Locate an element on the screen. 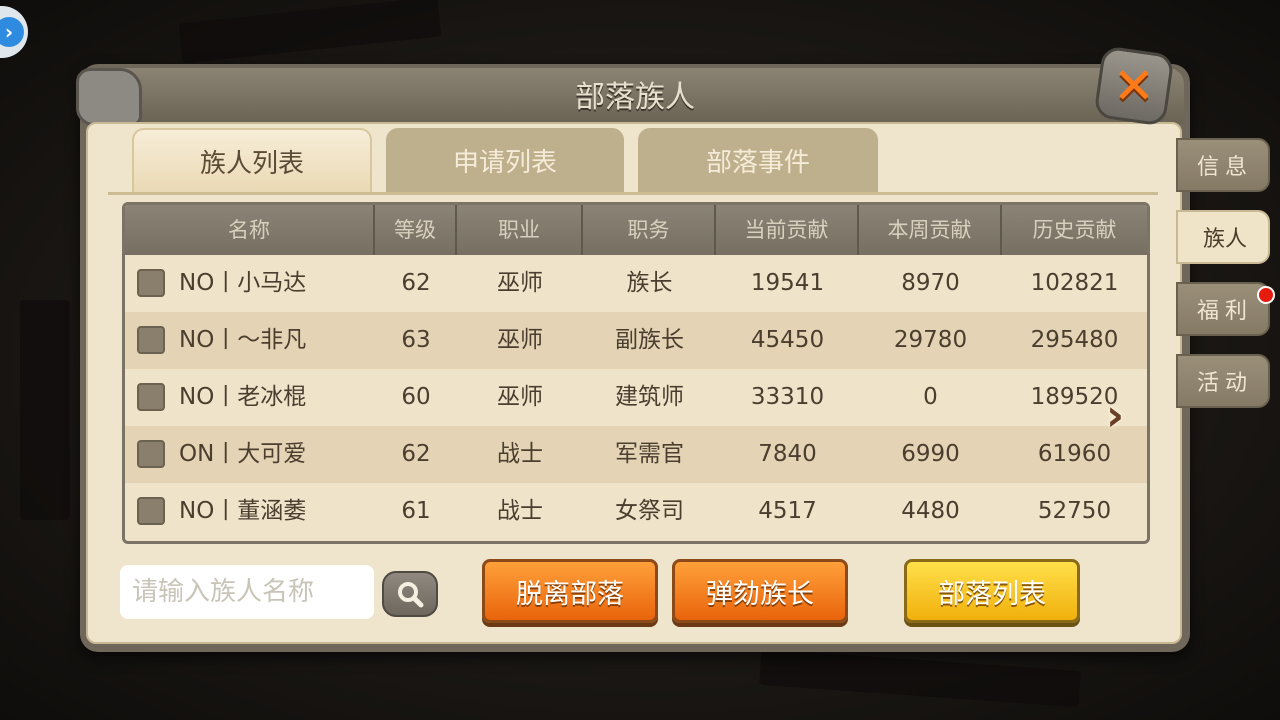 The height and width of the screenshot is (720, 1280). member-name: NO丨老冰棍 is located at coordinates (243, 397).